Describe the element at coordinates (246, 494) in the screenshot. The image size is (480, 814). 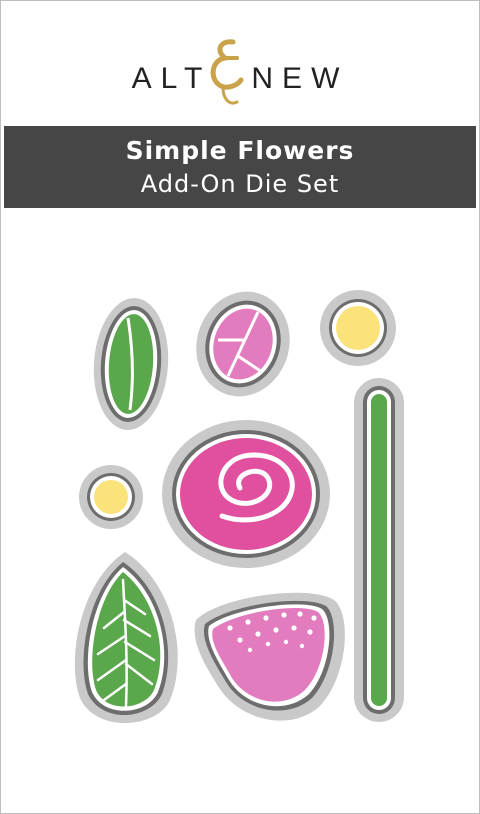
I see `rose-die` at that location.